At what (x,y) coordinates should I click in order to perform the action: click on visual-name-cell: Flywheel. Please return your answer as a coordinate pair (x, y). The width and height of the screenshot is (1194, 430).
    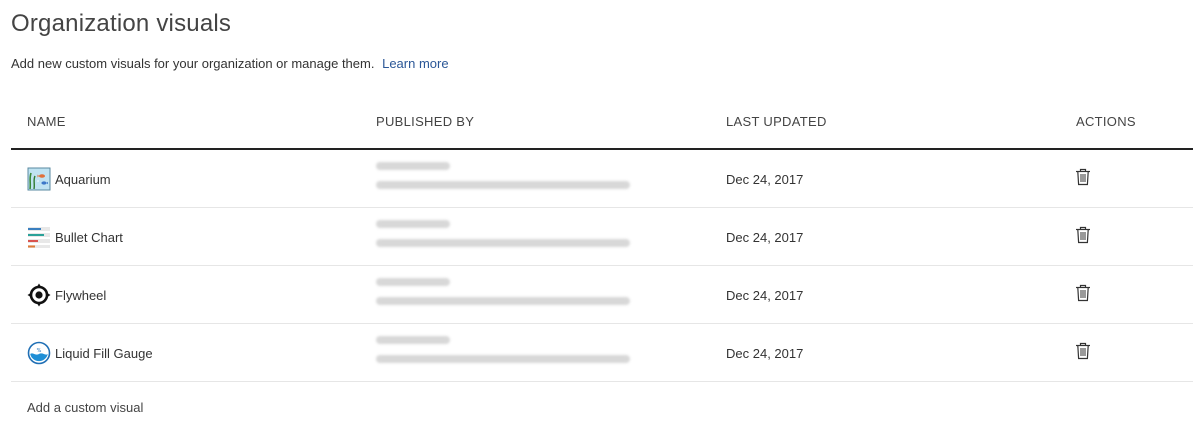
    Looking at the image, I should click on (66, 295).